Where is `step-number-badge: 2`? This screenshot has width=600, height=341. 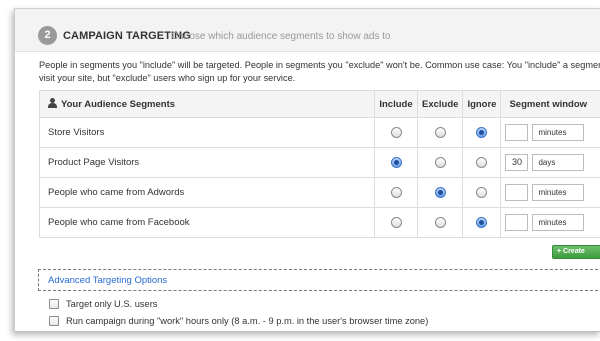 step-number-badge: 2 is located at coordinates (47, 35).